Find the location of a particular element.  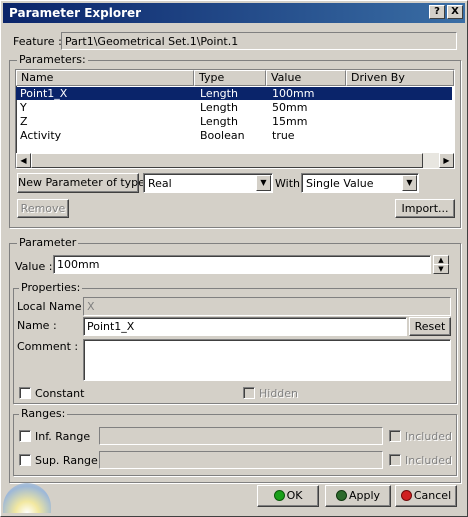

cell-value: 15mm is located at coordinates (290, 121).